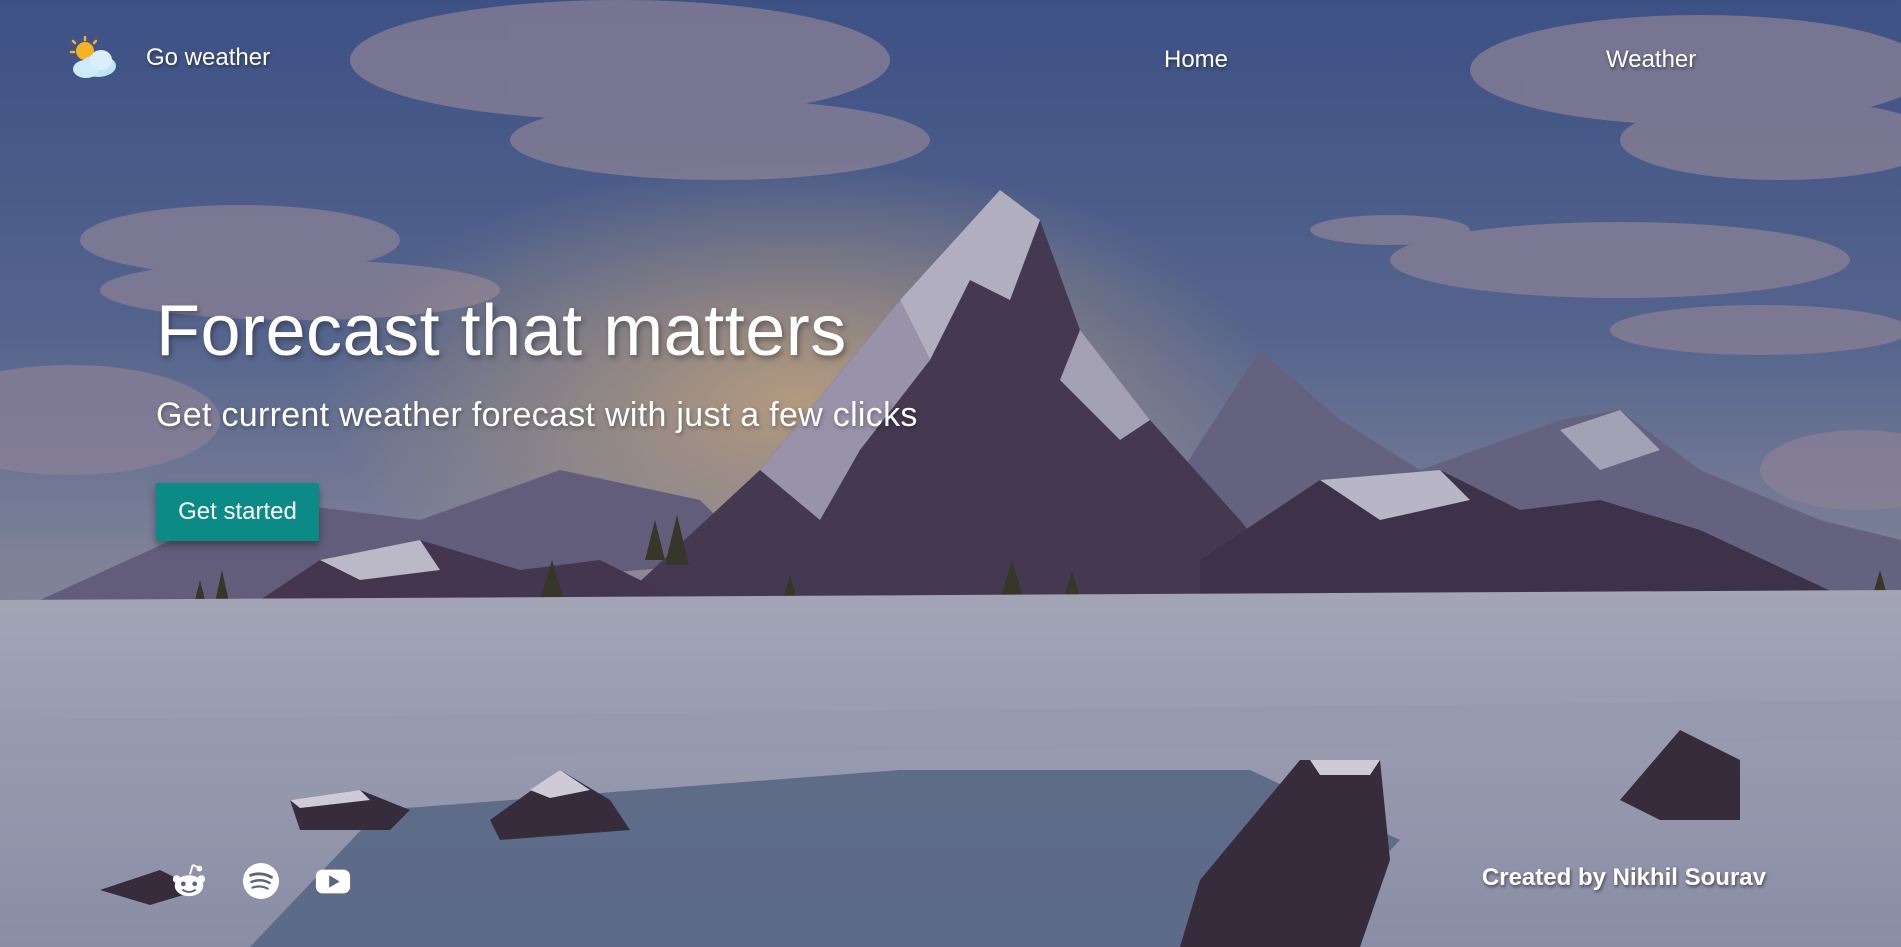  Describe the element at coordinates (237, 512) in the screenshot. I see `get-started-button: Get started` at that location.